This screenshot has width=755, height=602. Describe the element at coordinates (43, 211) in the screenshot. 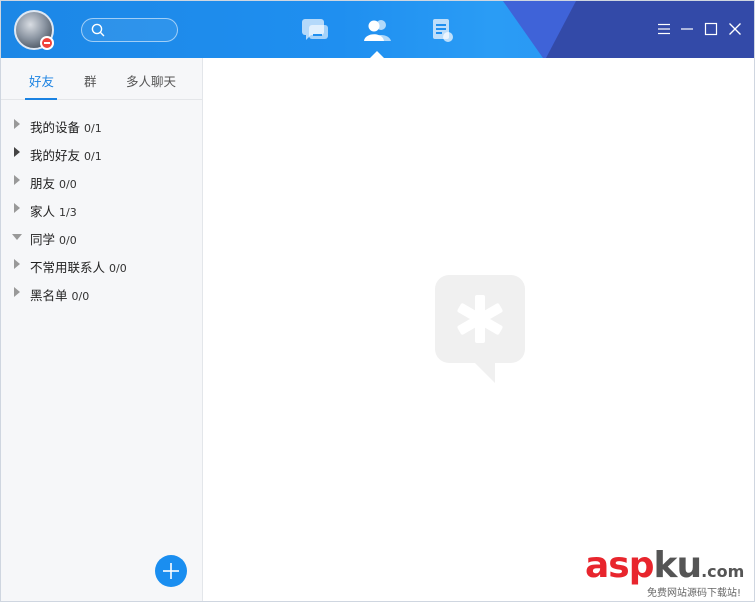

I see `group-name: 家人` at that location.